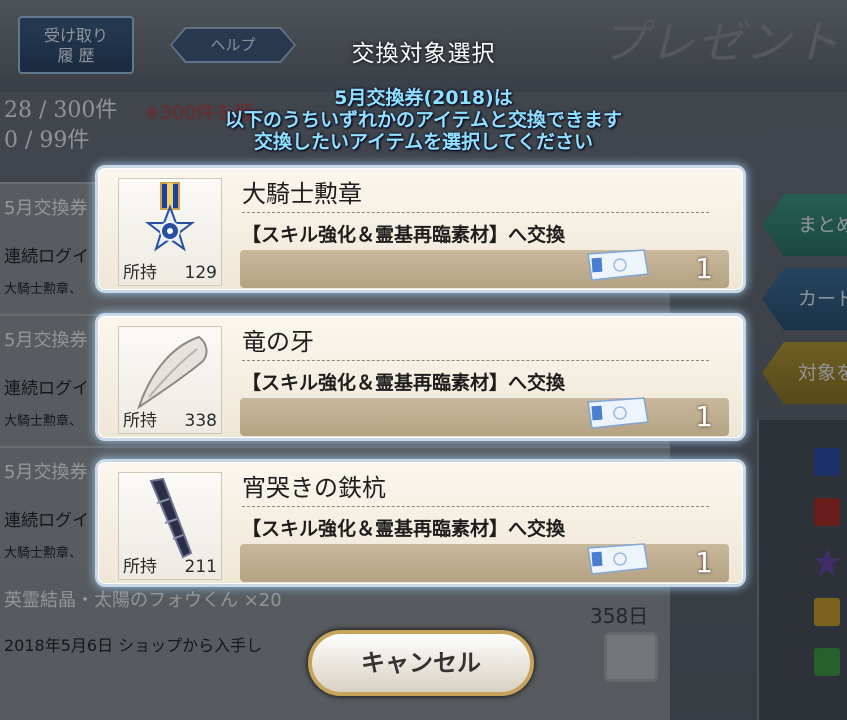  What do you see at coordinates (423, 120) in the screenshot?
I see `message-line-2: 以下のうちいずれかのアイテムと交換できます` at bounding box center [423, 120].